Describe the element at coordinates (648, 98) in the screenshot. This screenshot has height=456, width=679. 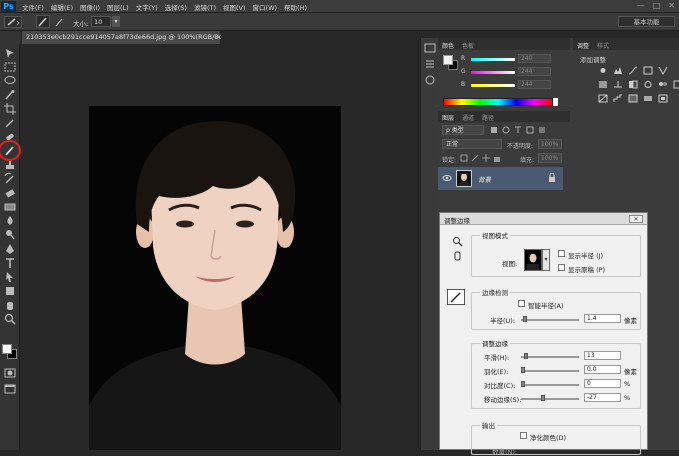
I see `gradient-map-icon` at that location.